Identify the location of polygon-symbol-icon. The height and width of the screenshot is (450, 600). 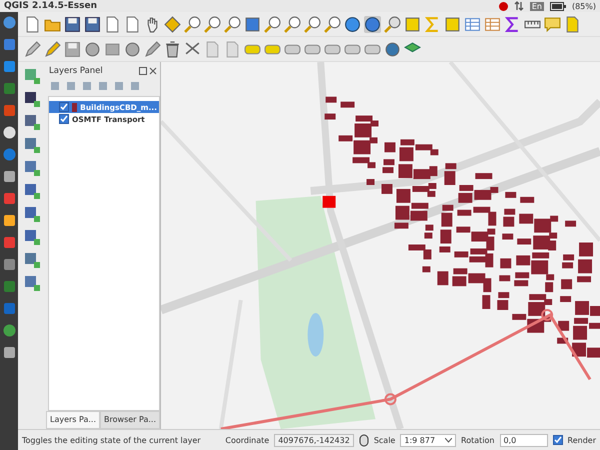
(75, 107).